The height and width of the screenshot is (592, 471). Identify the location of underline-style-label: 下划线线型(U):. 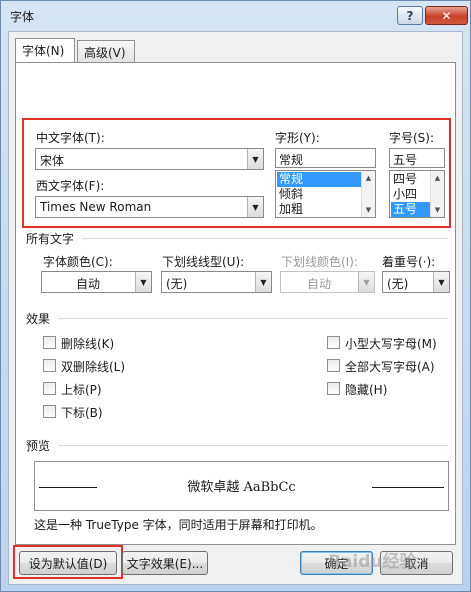
(203, 262).